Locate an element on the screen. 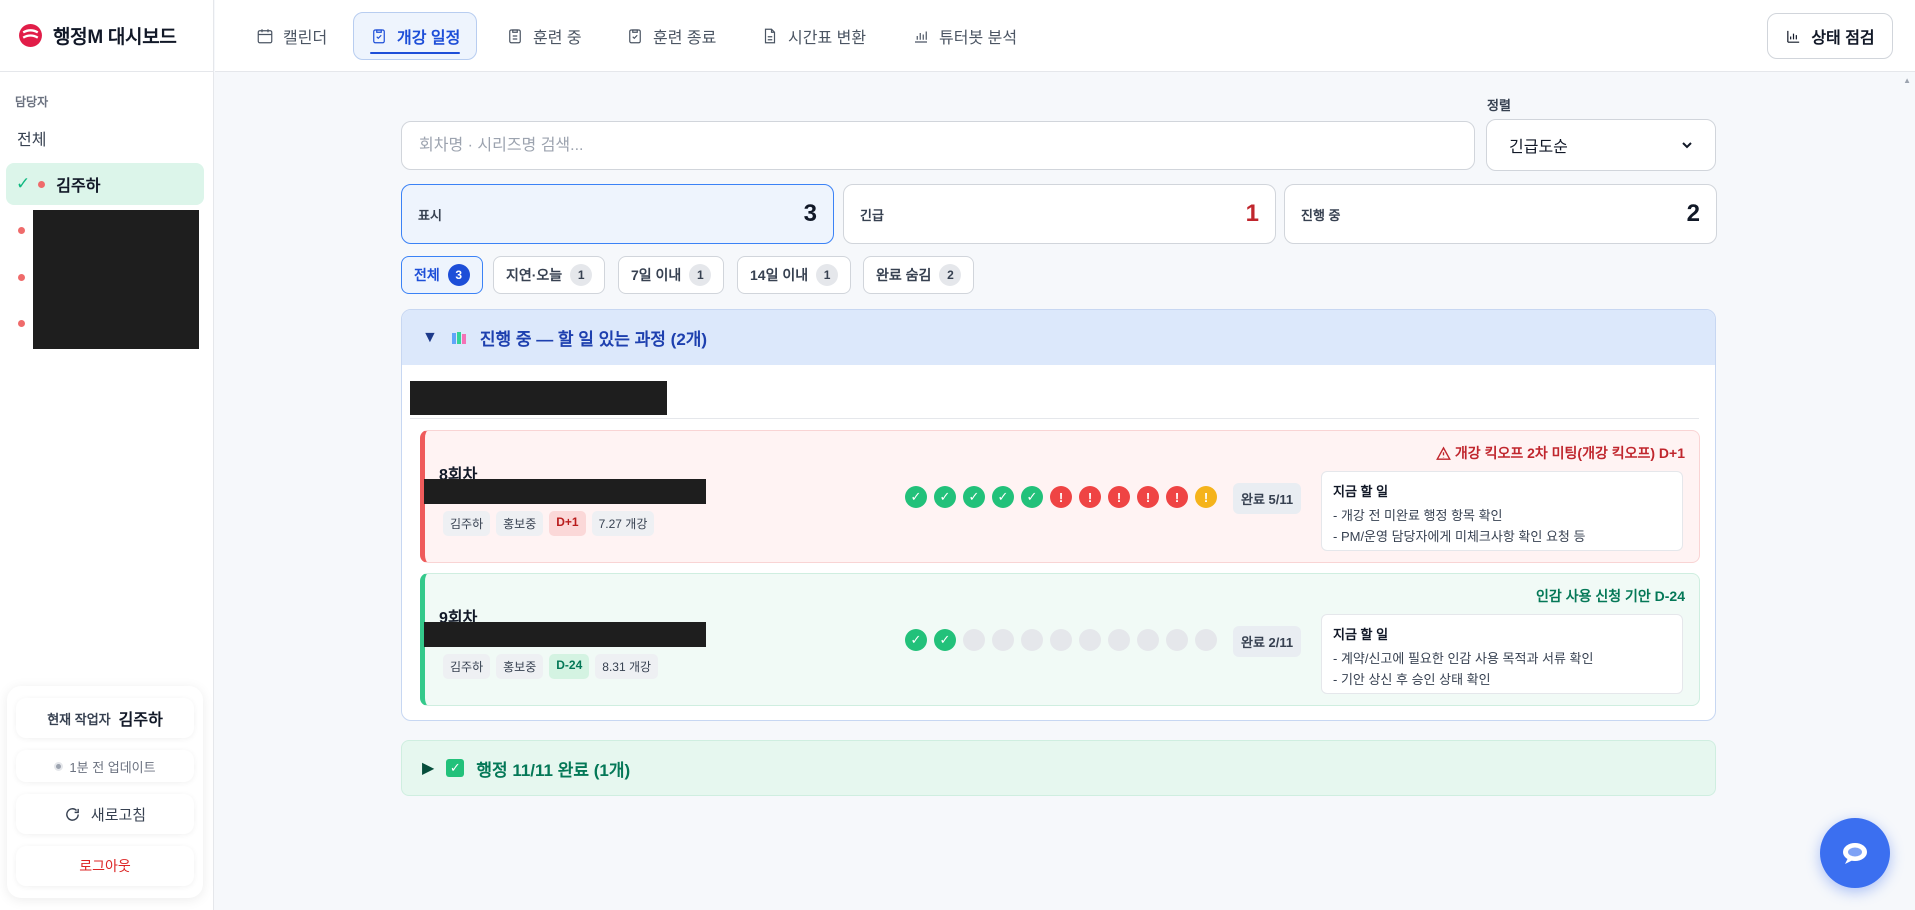 The width and height of the screenshot is (1915, 910). sort-value: 긴급도순 is located at coordinates (1538, 147).